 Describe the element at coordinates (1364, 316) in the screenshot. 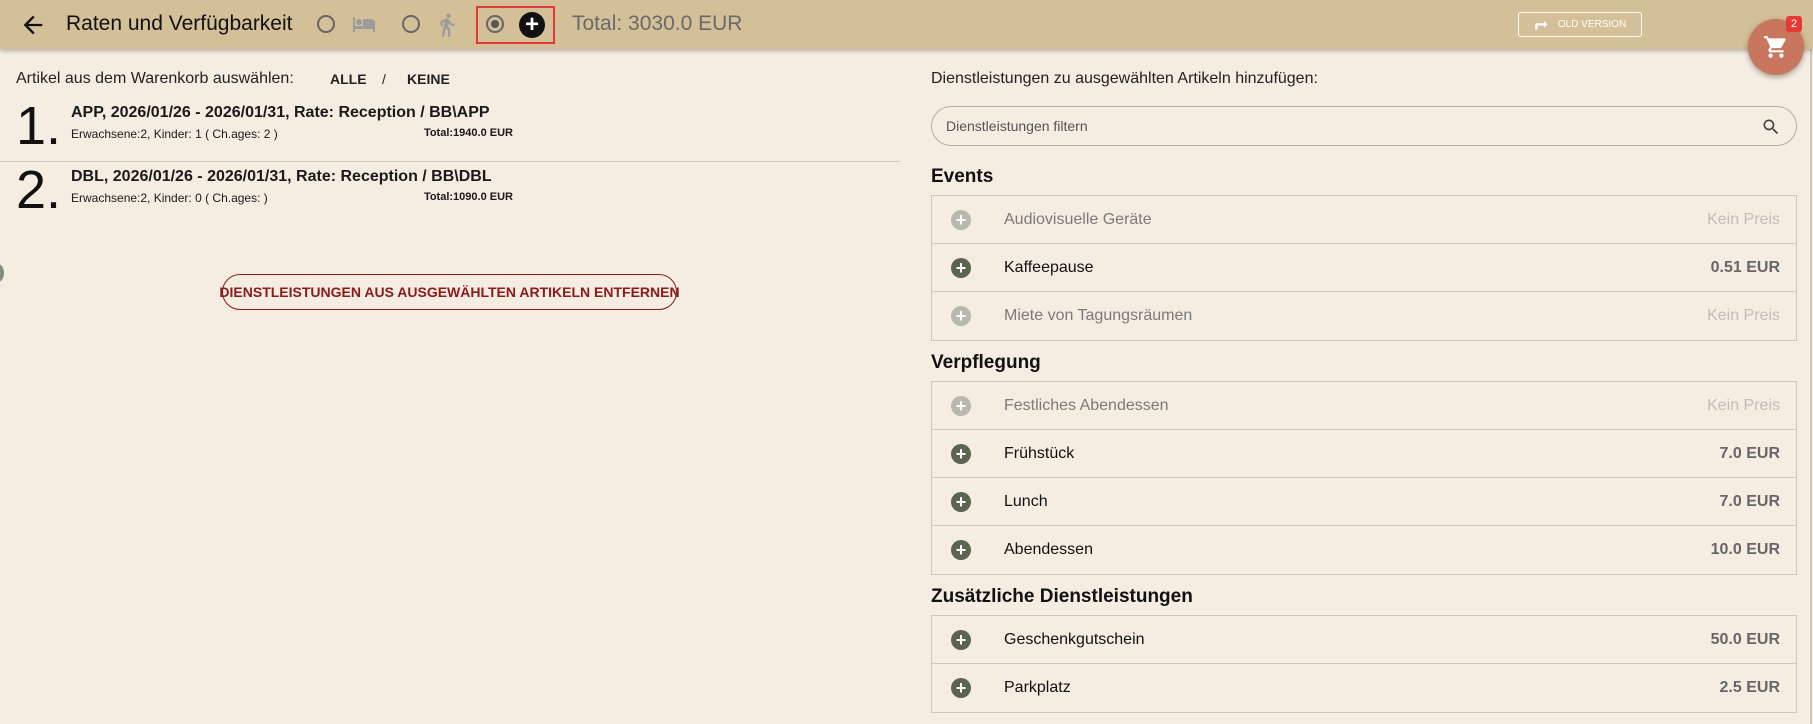

I see `service-row: + Miete von Tagungsräumen Kein Preis` at that location.